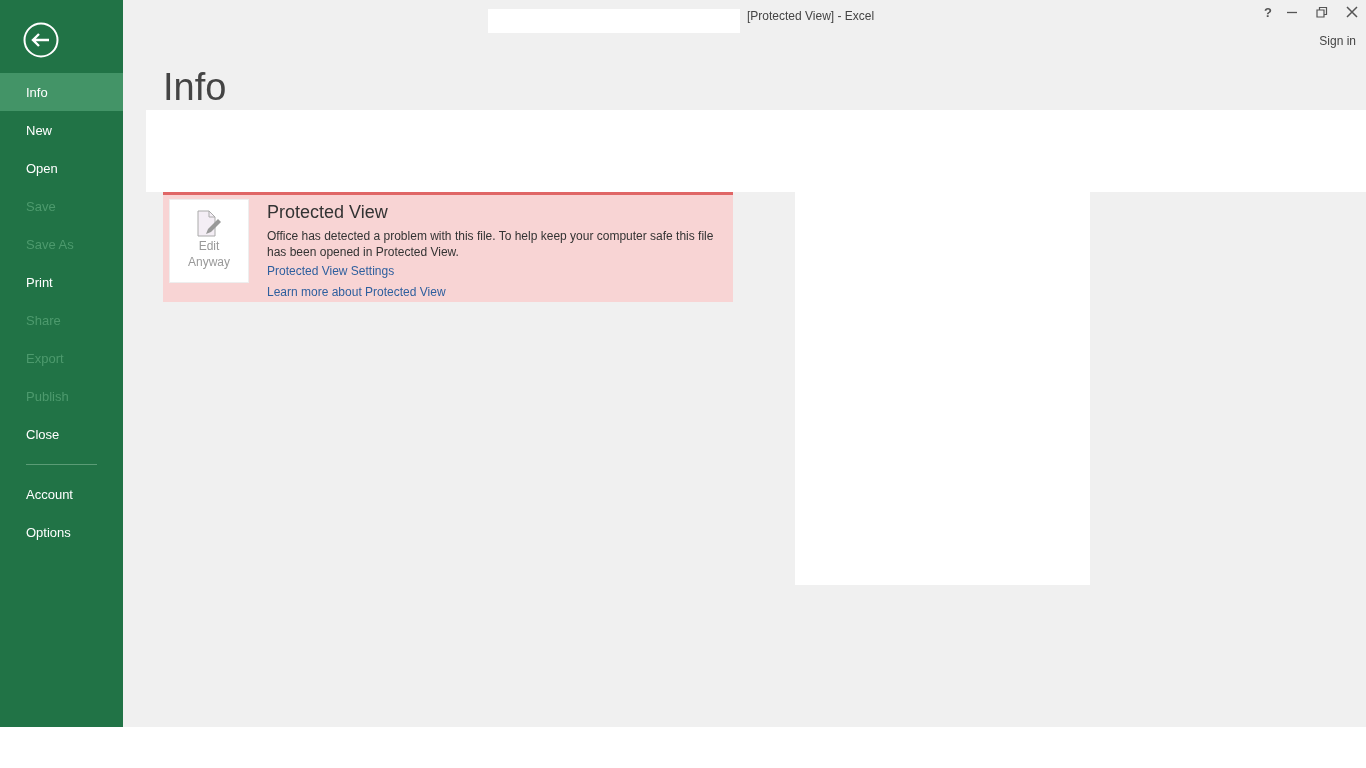 Image resolution: width=1366 pixels, height=768 pixels. Describe the element at coordinates (327, 212) in the screenshot. I see `protected-view-title: Protected View` at that location.